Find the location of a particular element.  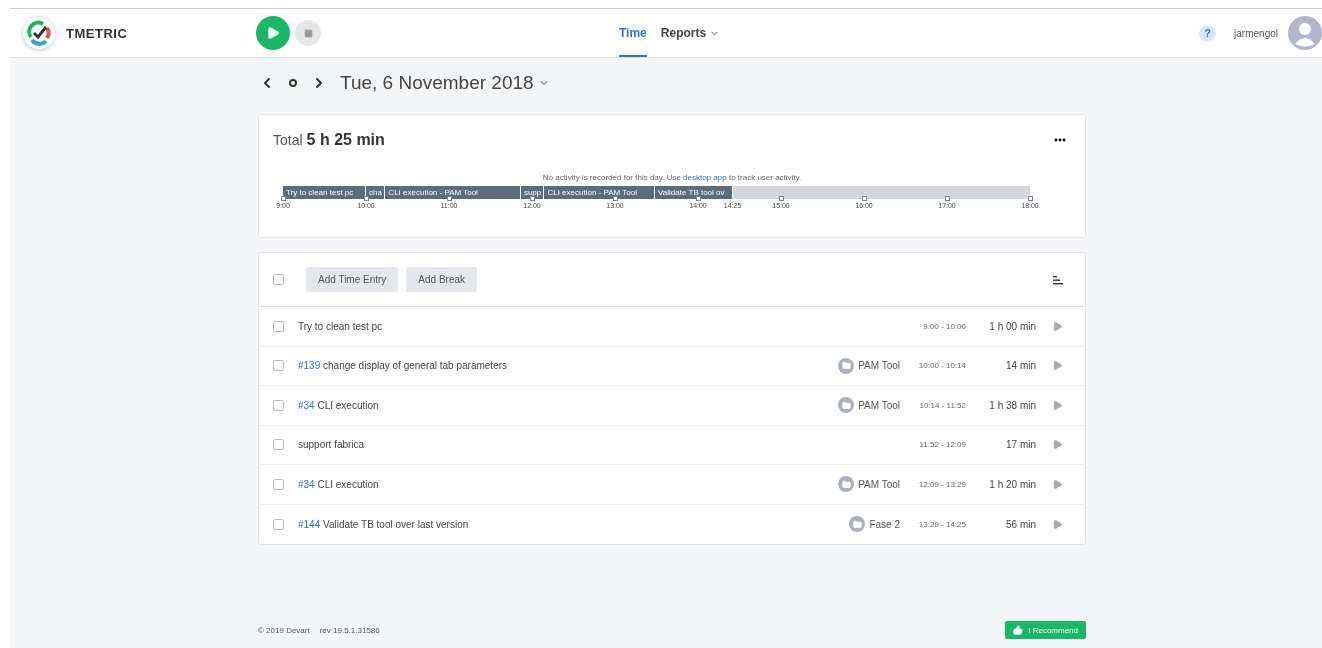

avatar-icon is located at coordinates (1305, 33).